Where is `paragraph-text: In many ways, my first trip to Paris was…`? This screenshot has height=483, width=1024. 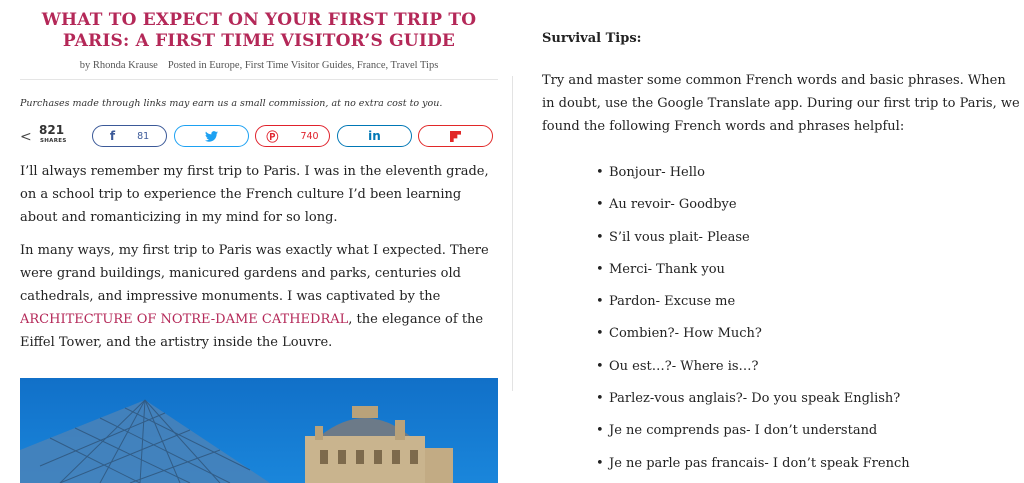 paragraph-text: In many ways, my first trip to Paris was… is located at coordinates (254, 273).